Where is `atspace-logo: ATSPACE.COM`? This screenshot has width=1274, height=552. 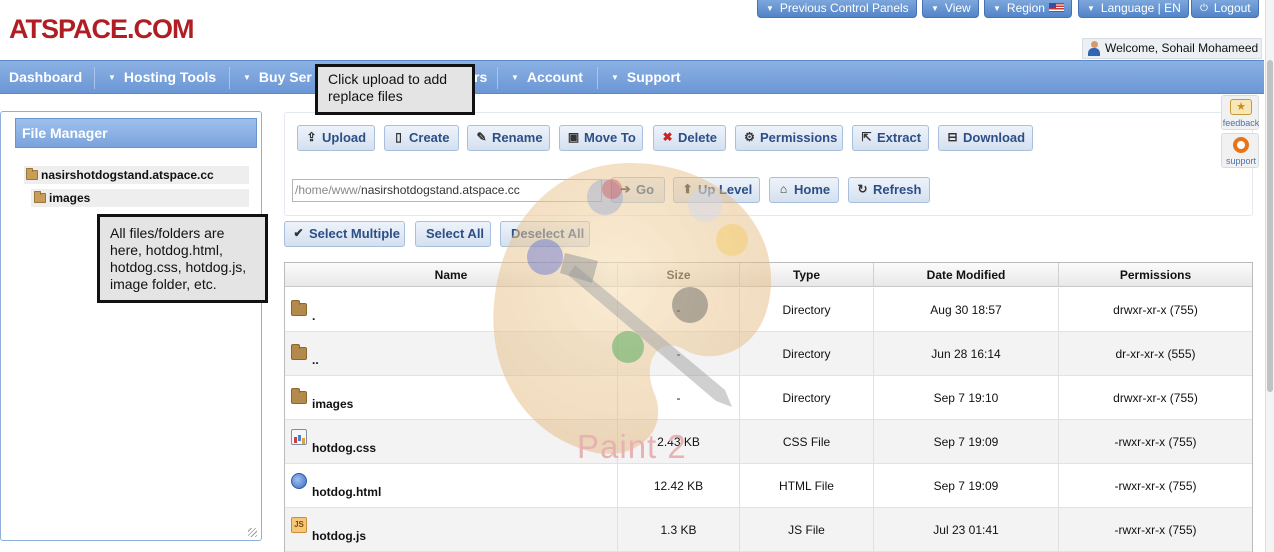 atspace-logo: ATSPACE.COM is located at coordinates (101, 29).